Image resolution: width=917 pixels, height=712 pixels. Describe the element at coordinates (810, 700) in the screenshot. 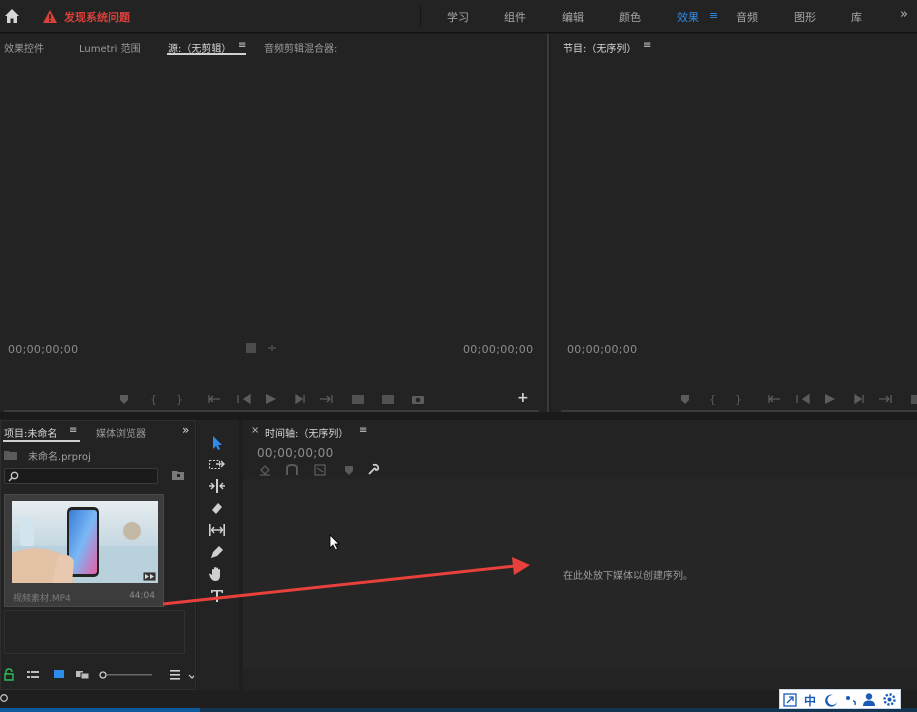

I see `ime-language-indicator: 中` at that location.